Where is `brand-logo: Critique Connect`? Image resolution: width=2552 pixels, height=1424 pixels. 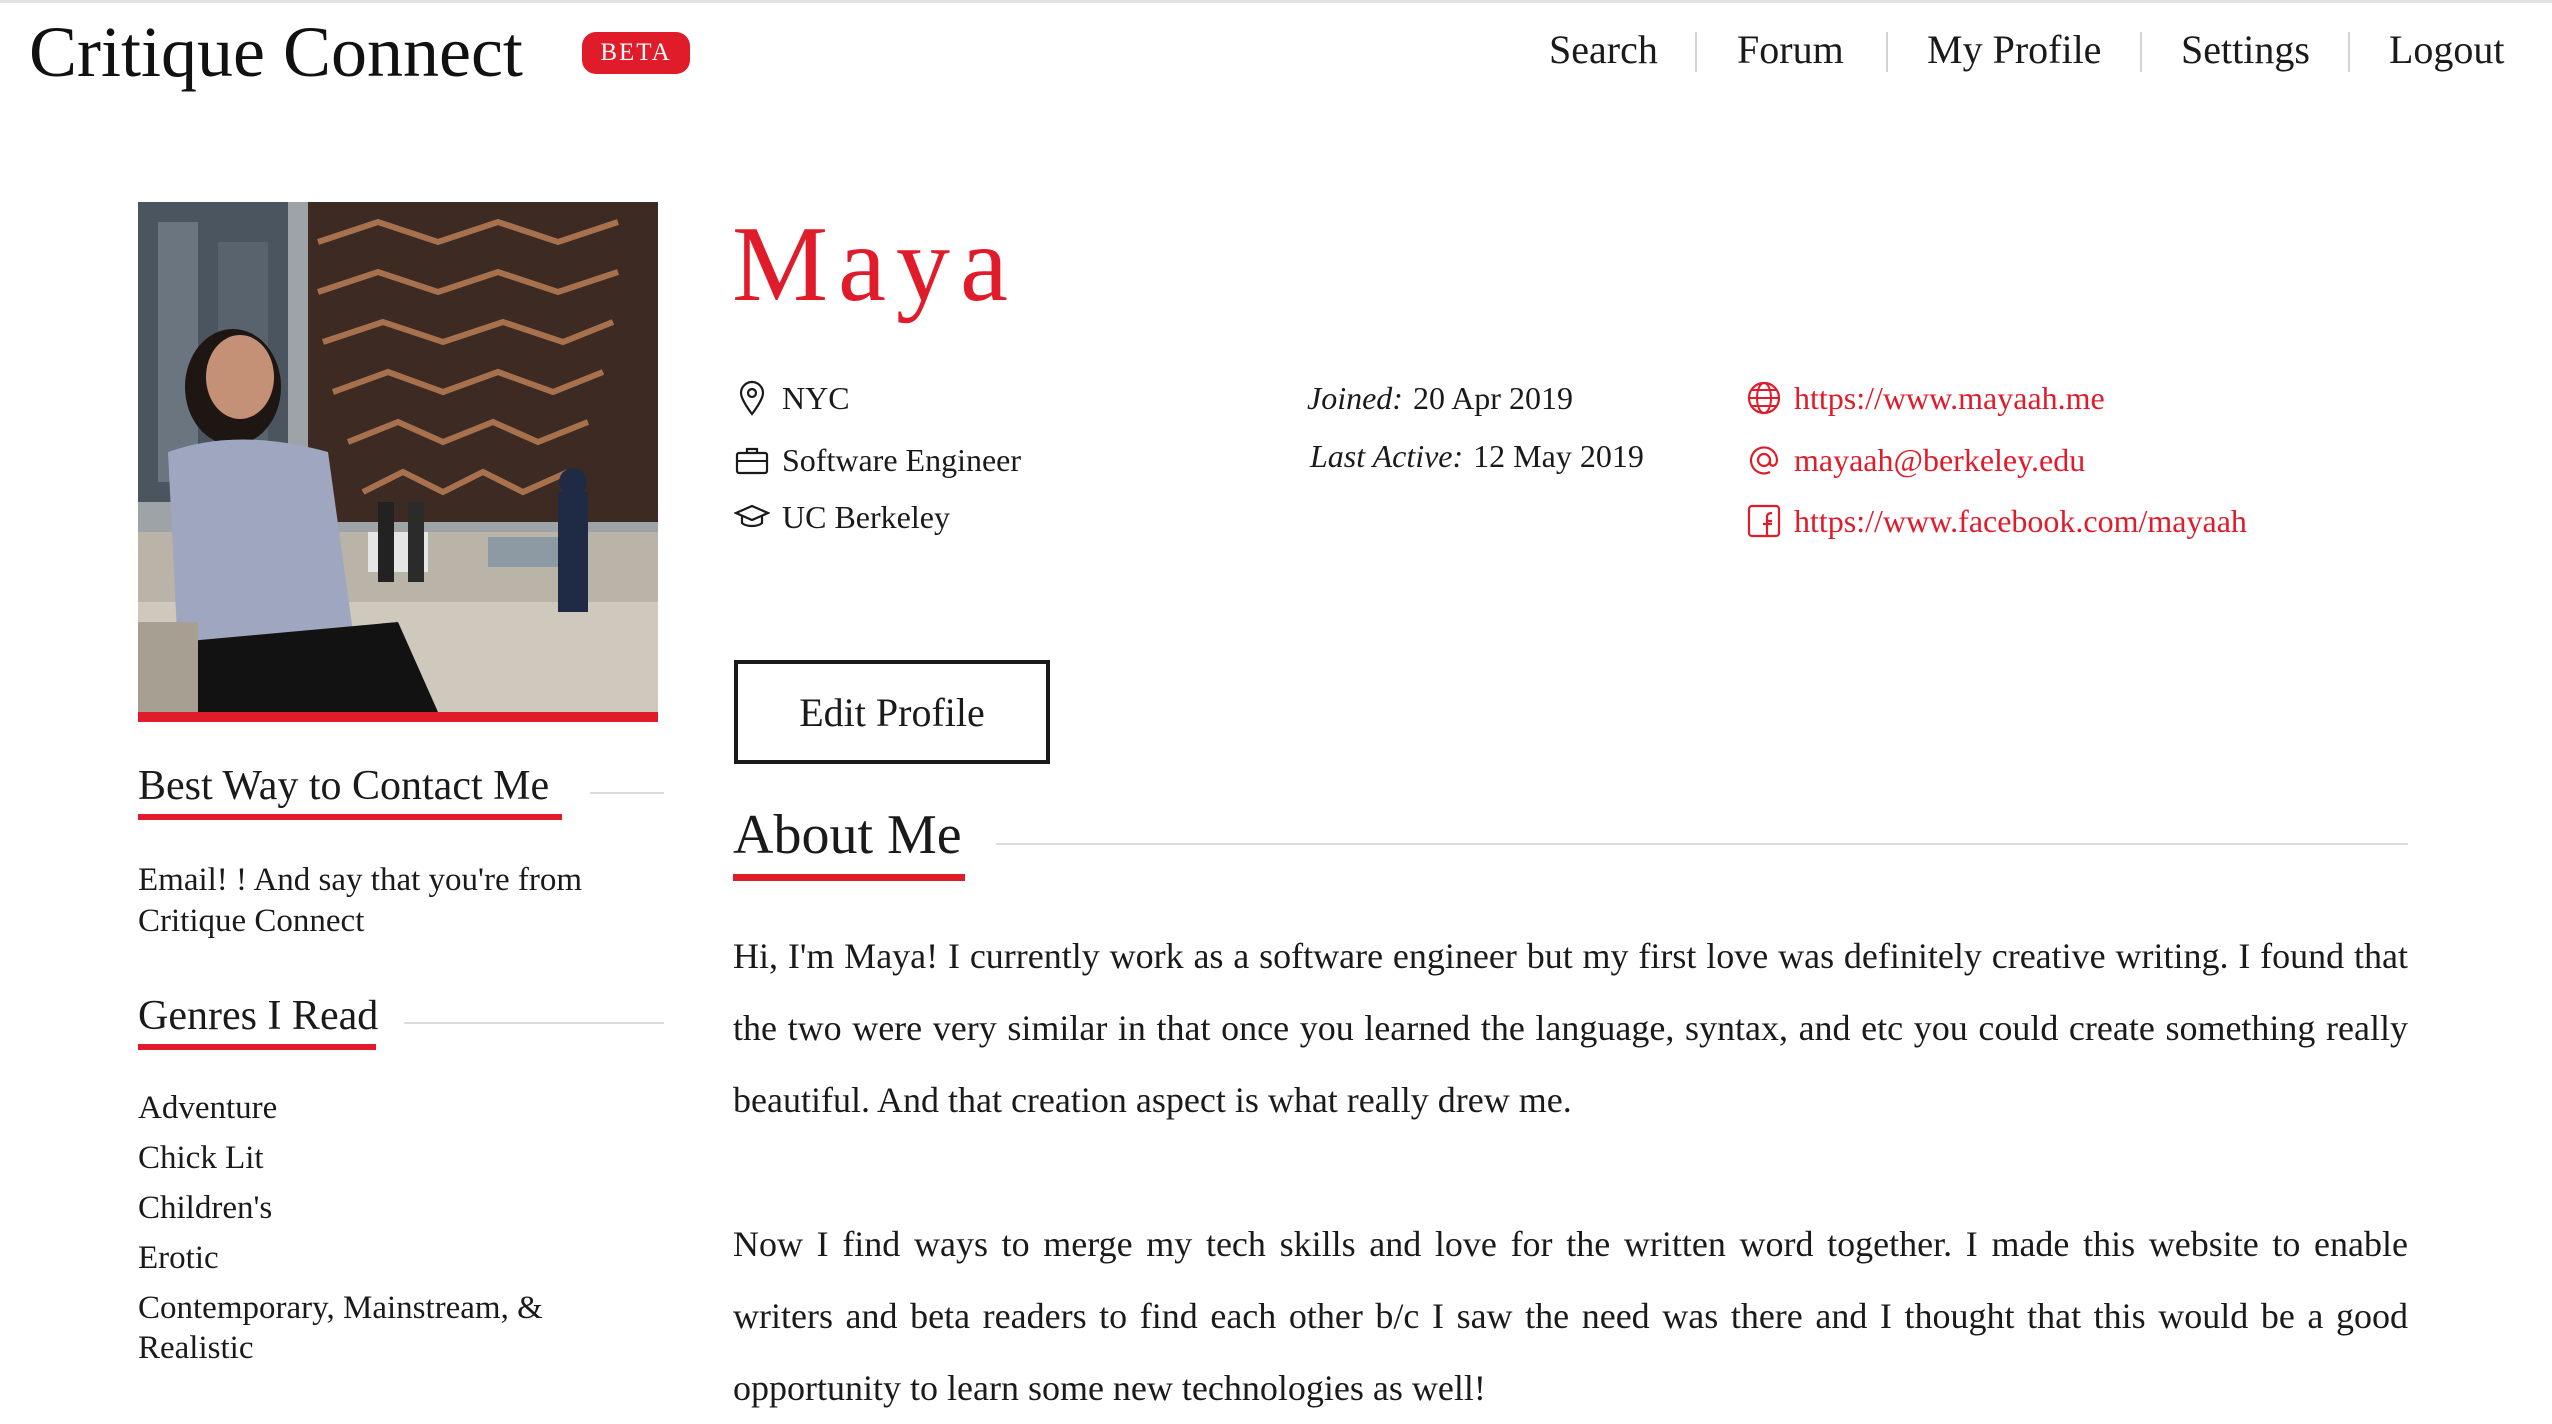 brand-logo: Critique Connect is located at coordinates (276, 52).